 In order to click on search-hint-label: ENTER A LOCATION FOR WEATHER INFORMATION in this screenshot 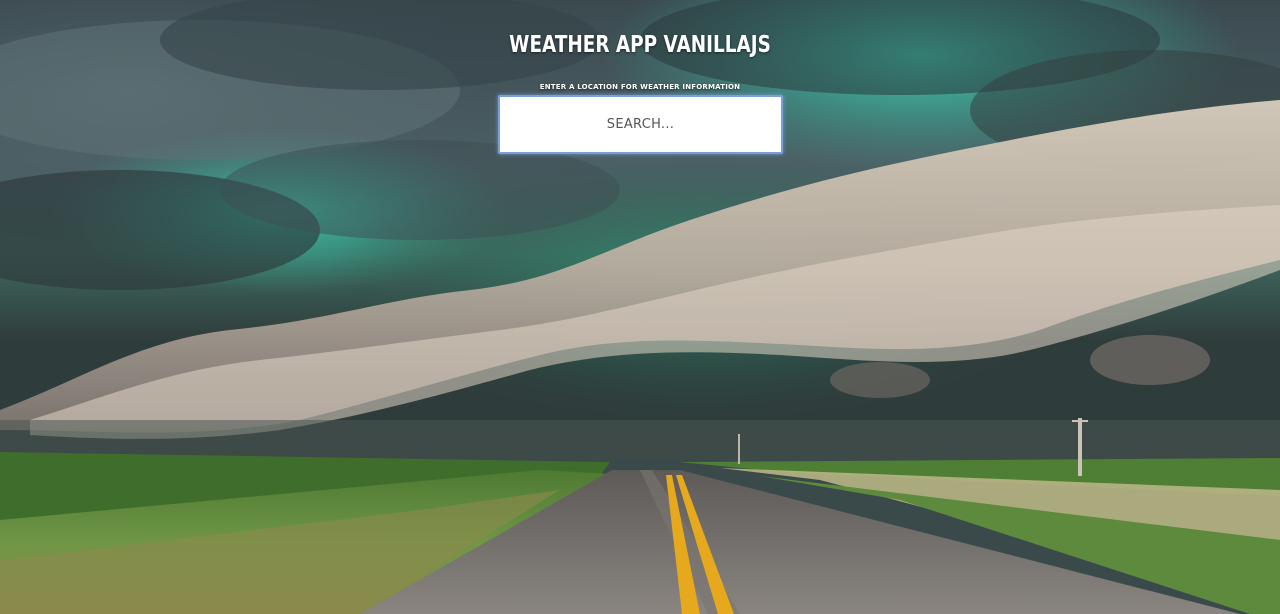, I will do `click(640, 87)`.